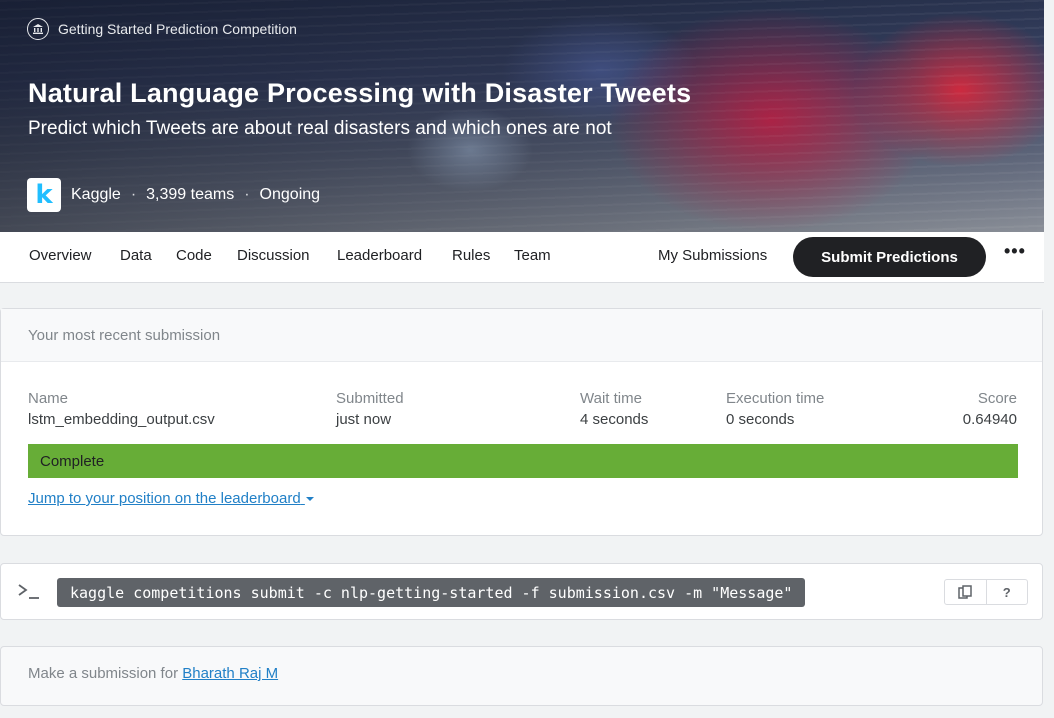 The width and height of the screenshot is (1054, 718). Describe the element at coordinates (614, 419) in the screenshot. I see `wait-time-value: 4 seconds` at that location.